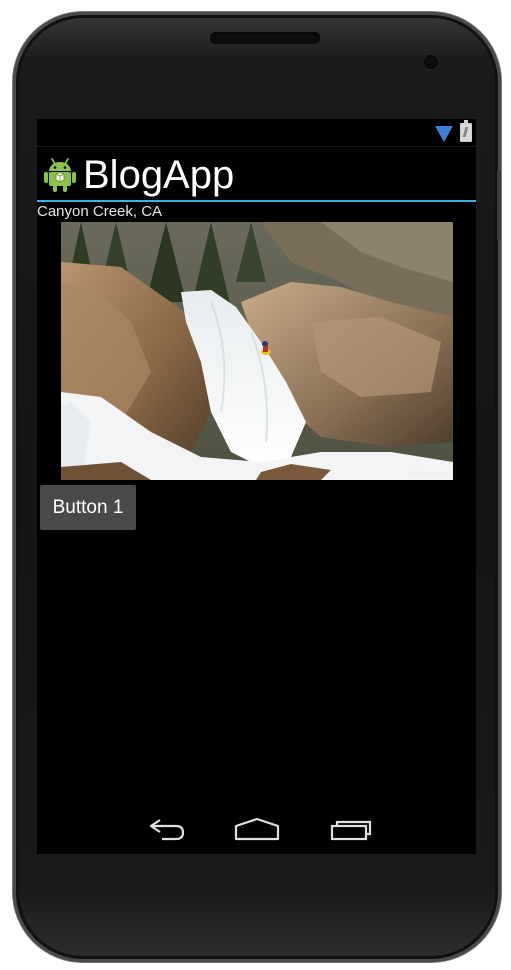  Describe the element at coordinates (256, 133) in the screenshot. I see `status-bar` at that location.